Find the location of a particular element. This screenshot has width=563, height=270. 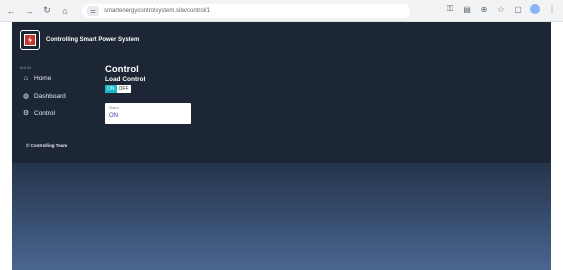

toggle-on-button: ON is located at coordinates (111, 89).